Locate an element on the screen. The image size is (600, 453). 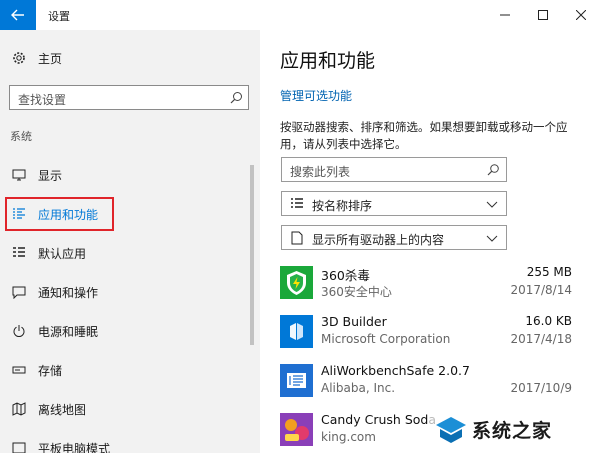
close-icon is located at coordinates (581, 15).